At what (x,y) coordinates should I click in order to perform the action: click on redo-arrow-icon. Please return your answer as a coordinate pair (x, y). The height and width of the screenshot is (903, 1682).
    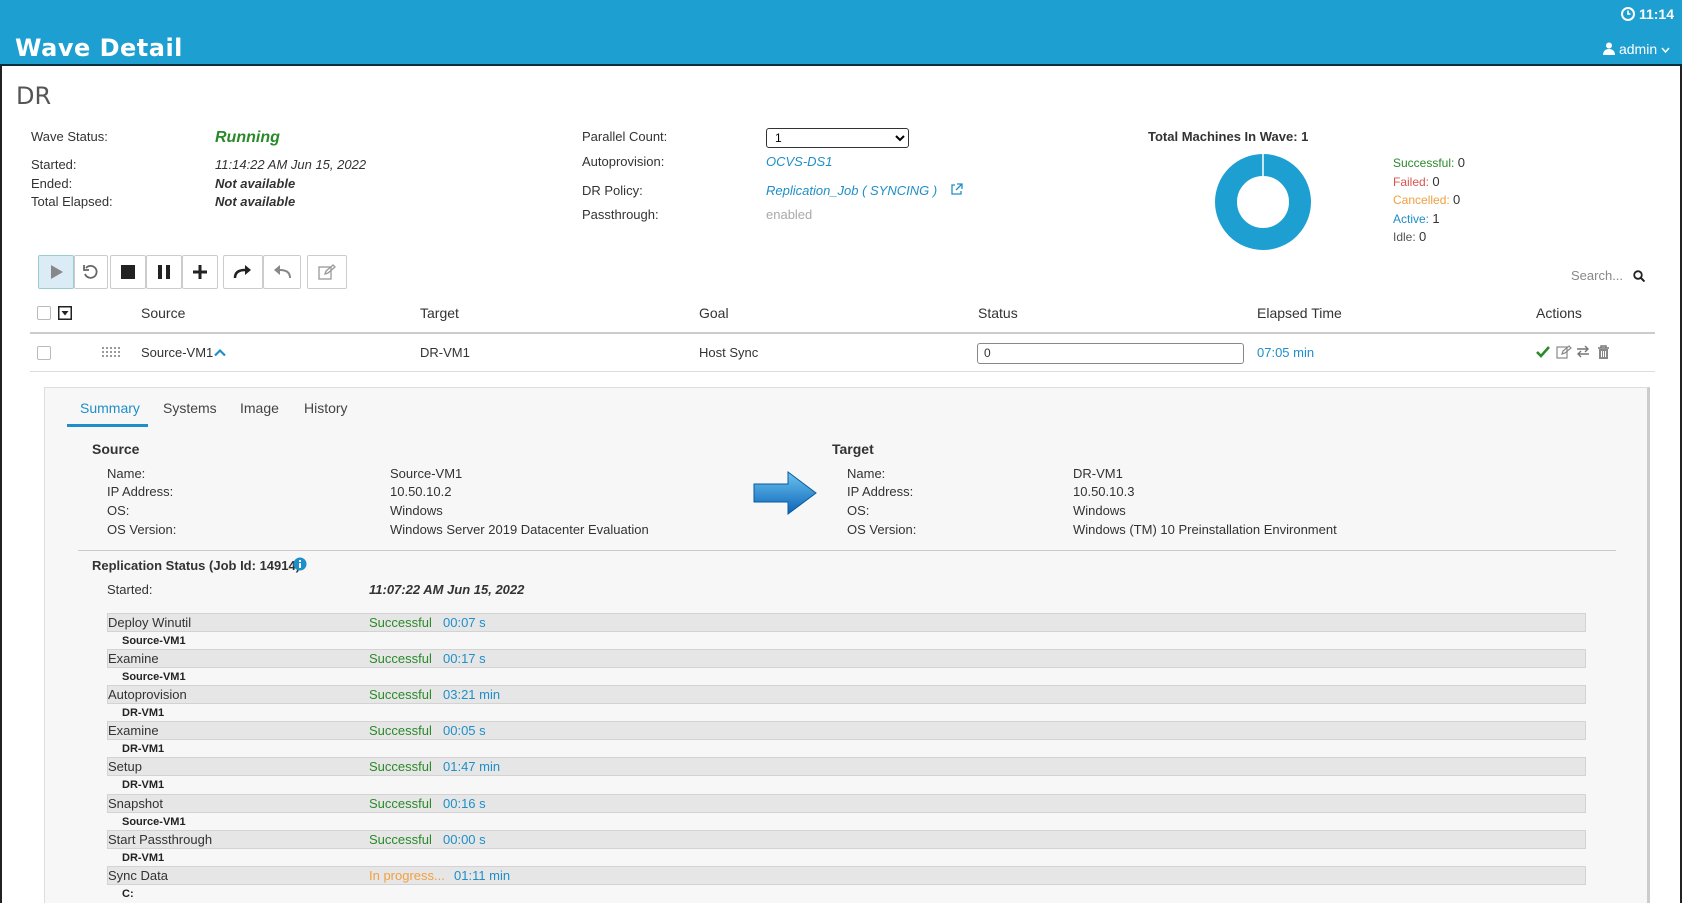
    Looking at the image, I should click on (242, 272).